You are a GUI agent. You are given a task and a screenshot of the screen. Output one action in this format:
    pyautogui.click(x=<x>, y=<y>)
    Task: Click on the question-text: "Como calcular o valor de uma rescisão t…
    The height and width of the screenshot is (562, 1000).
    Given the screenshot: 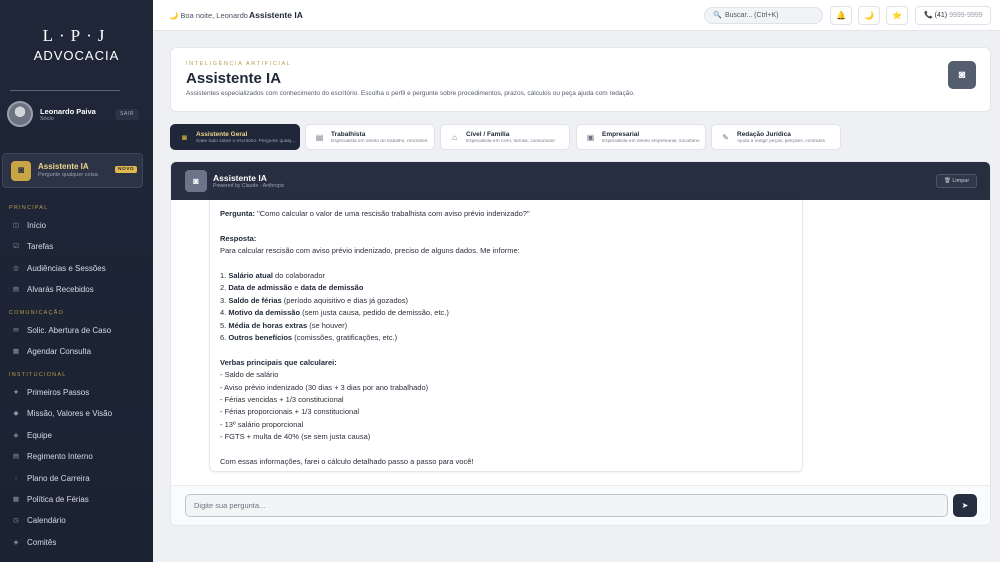 What is the action you would take?
    pyautogui.click(x=392, y=213)
    